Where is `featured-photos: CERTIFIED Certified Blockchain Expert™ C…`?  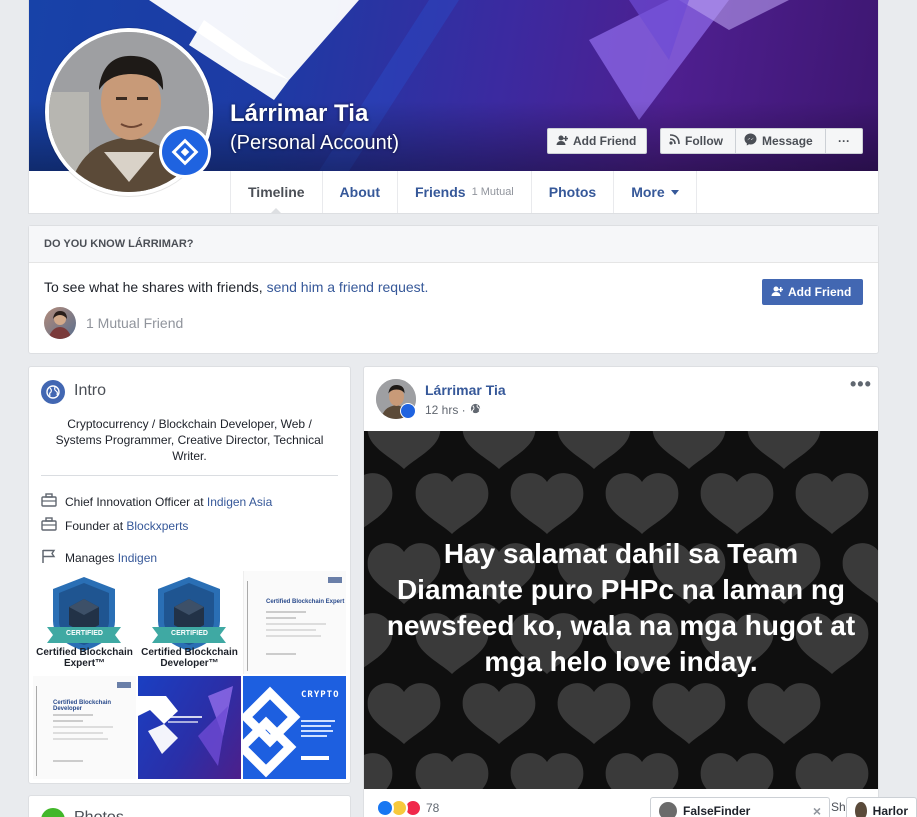 featured-photos: CERTIFIED Certified Blockchain Expert™ C… is located at coordinates (190, 676).